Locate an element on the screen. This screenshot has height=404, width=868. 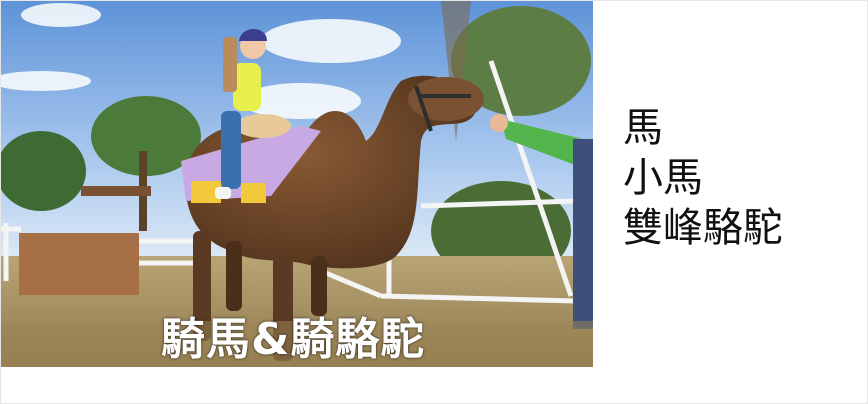
wooden-shed is located at coordinates (79, 264).